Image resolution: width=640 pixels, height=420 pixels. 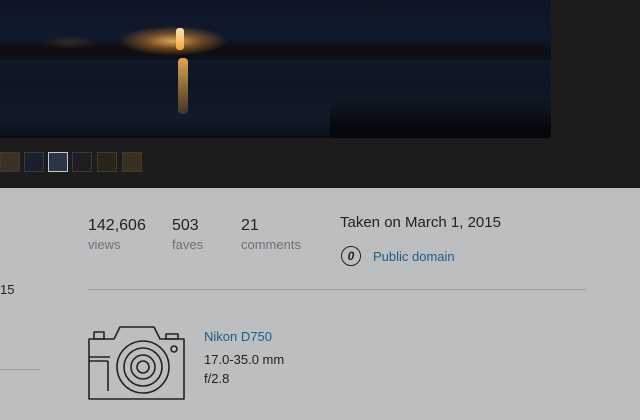 I want to click on views-label: views, so click(x=104, y=244).